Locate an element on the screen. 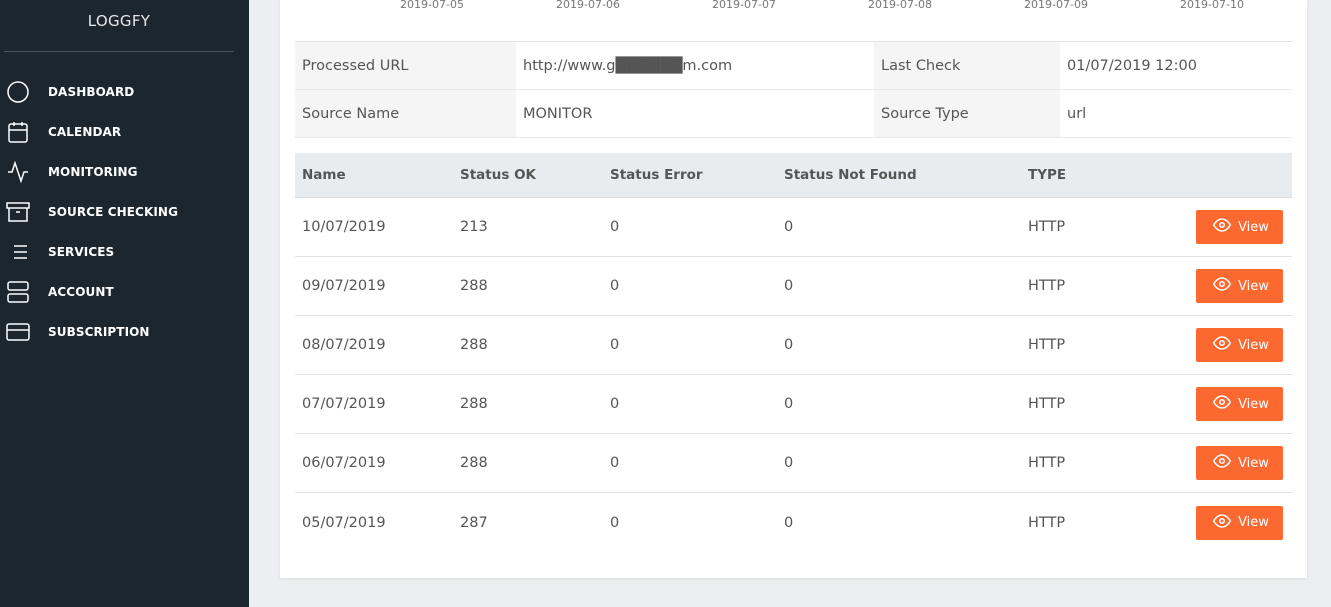 This screenshot has width=1331, height=607. chart-tick-label: 2019-07-05 is located at coordinates (432, 5).